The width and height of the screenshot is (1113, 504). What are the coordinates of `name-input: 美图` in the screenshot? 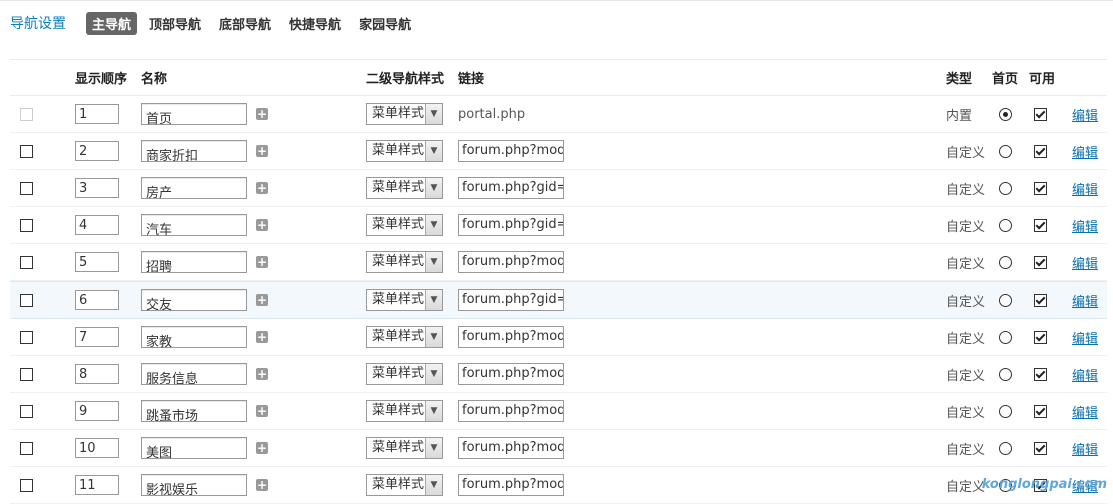 It's located at (194, 449).